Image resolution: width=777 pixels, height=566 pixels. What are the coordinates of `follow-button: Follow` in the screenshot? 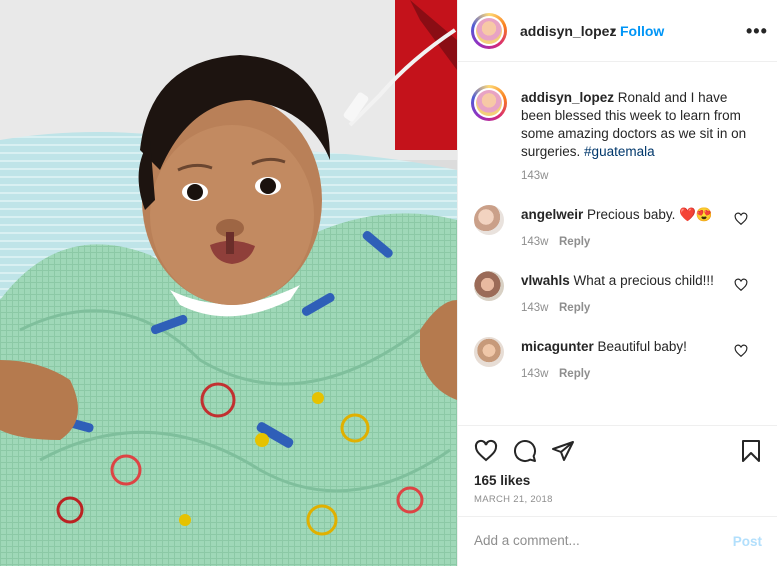 It's located at (642, 31).